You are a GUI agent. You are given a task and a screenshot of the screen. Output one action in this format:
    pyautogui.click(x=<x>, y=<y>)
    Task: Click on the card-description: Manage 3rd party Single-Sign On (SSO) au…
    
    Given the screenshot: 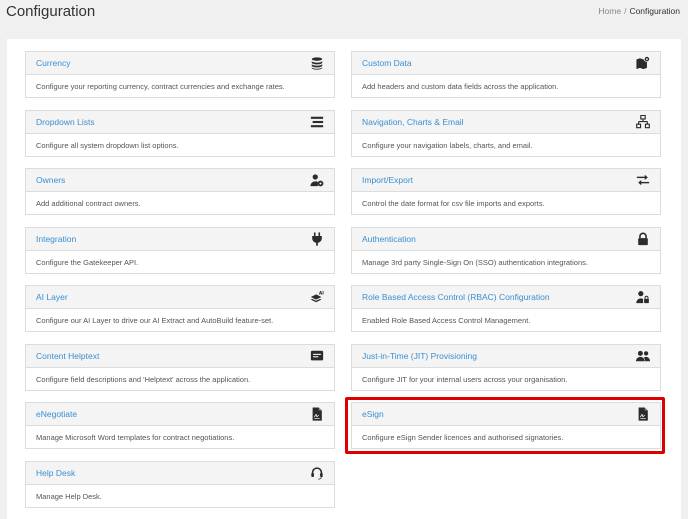 What is the action you would take?
    pyautogui.click(x=475, y=262)
    